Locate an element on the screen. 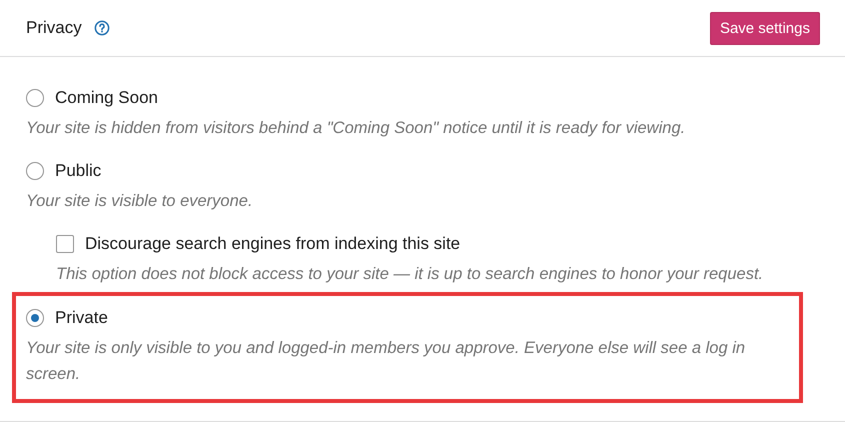 Image resolution: width=845 pixels, height=422 pixels. checkbox is located at coordinates (65, 244).